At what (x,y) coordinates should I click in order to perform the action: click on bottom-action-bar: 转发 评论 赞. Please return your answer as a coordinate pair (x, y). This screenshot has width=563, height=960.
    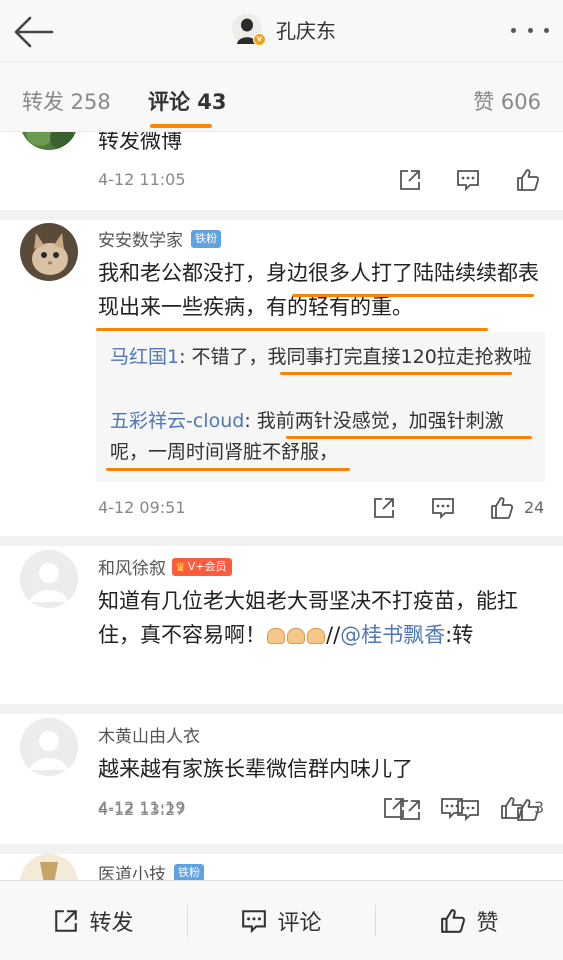
    Looking at the image, I should click on (281, 920).